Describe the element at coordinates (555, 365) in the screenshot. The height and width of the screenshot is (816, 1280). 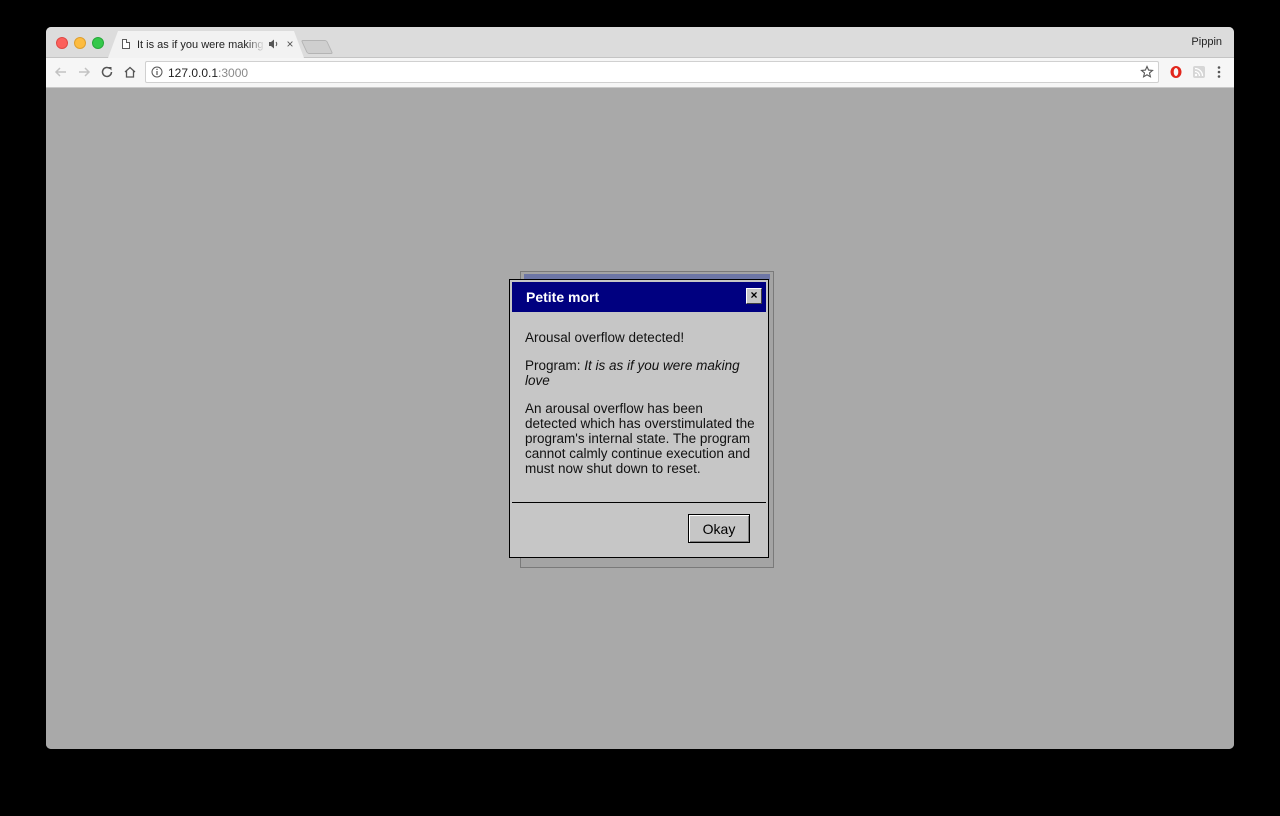
I see `program-label: Program:` at that location.